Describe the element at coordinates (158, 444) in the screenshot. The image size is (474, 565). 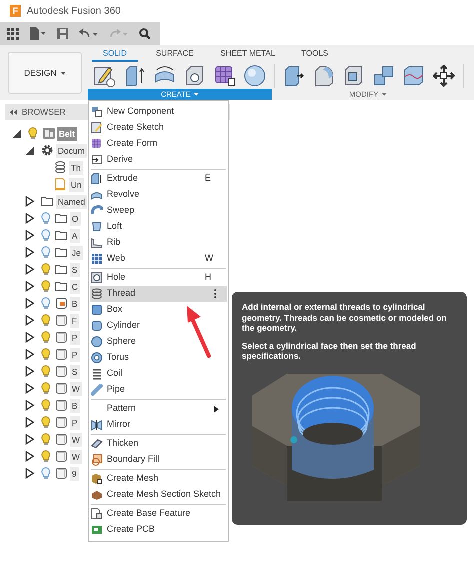
I see `menu-item: Thicken` at that location.